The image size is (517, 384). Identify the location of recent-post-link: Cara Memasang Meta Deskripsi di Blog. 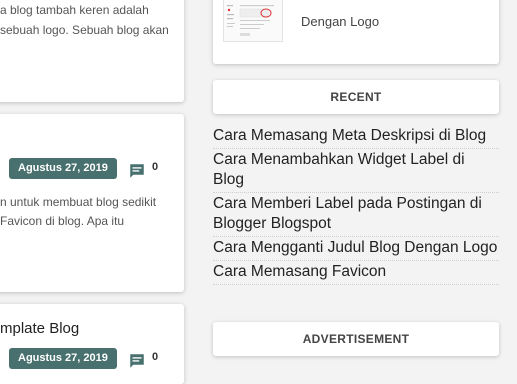
(356, 137).